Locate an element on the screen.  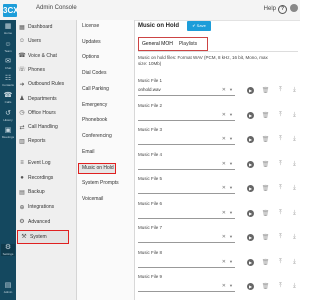
music-file-select: onhold.wav ✕ ▼ is located at coordinates (186, 91).